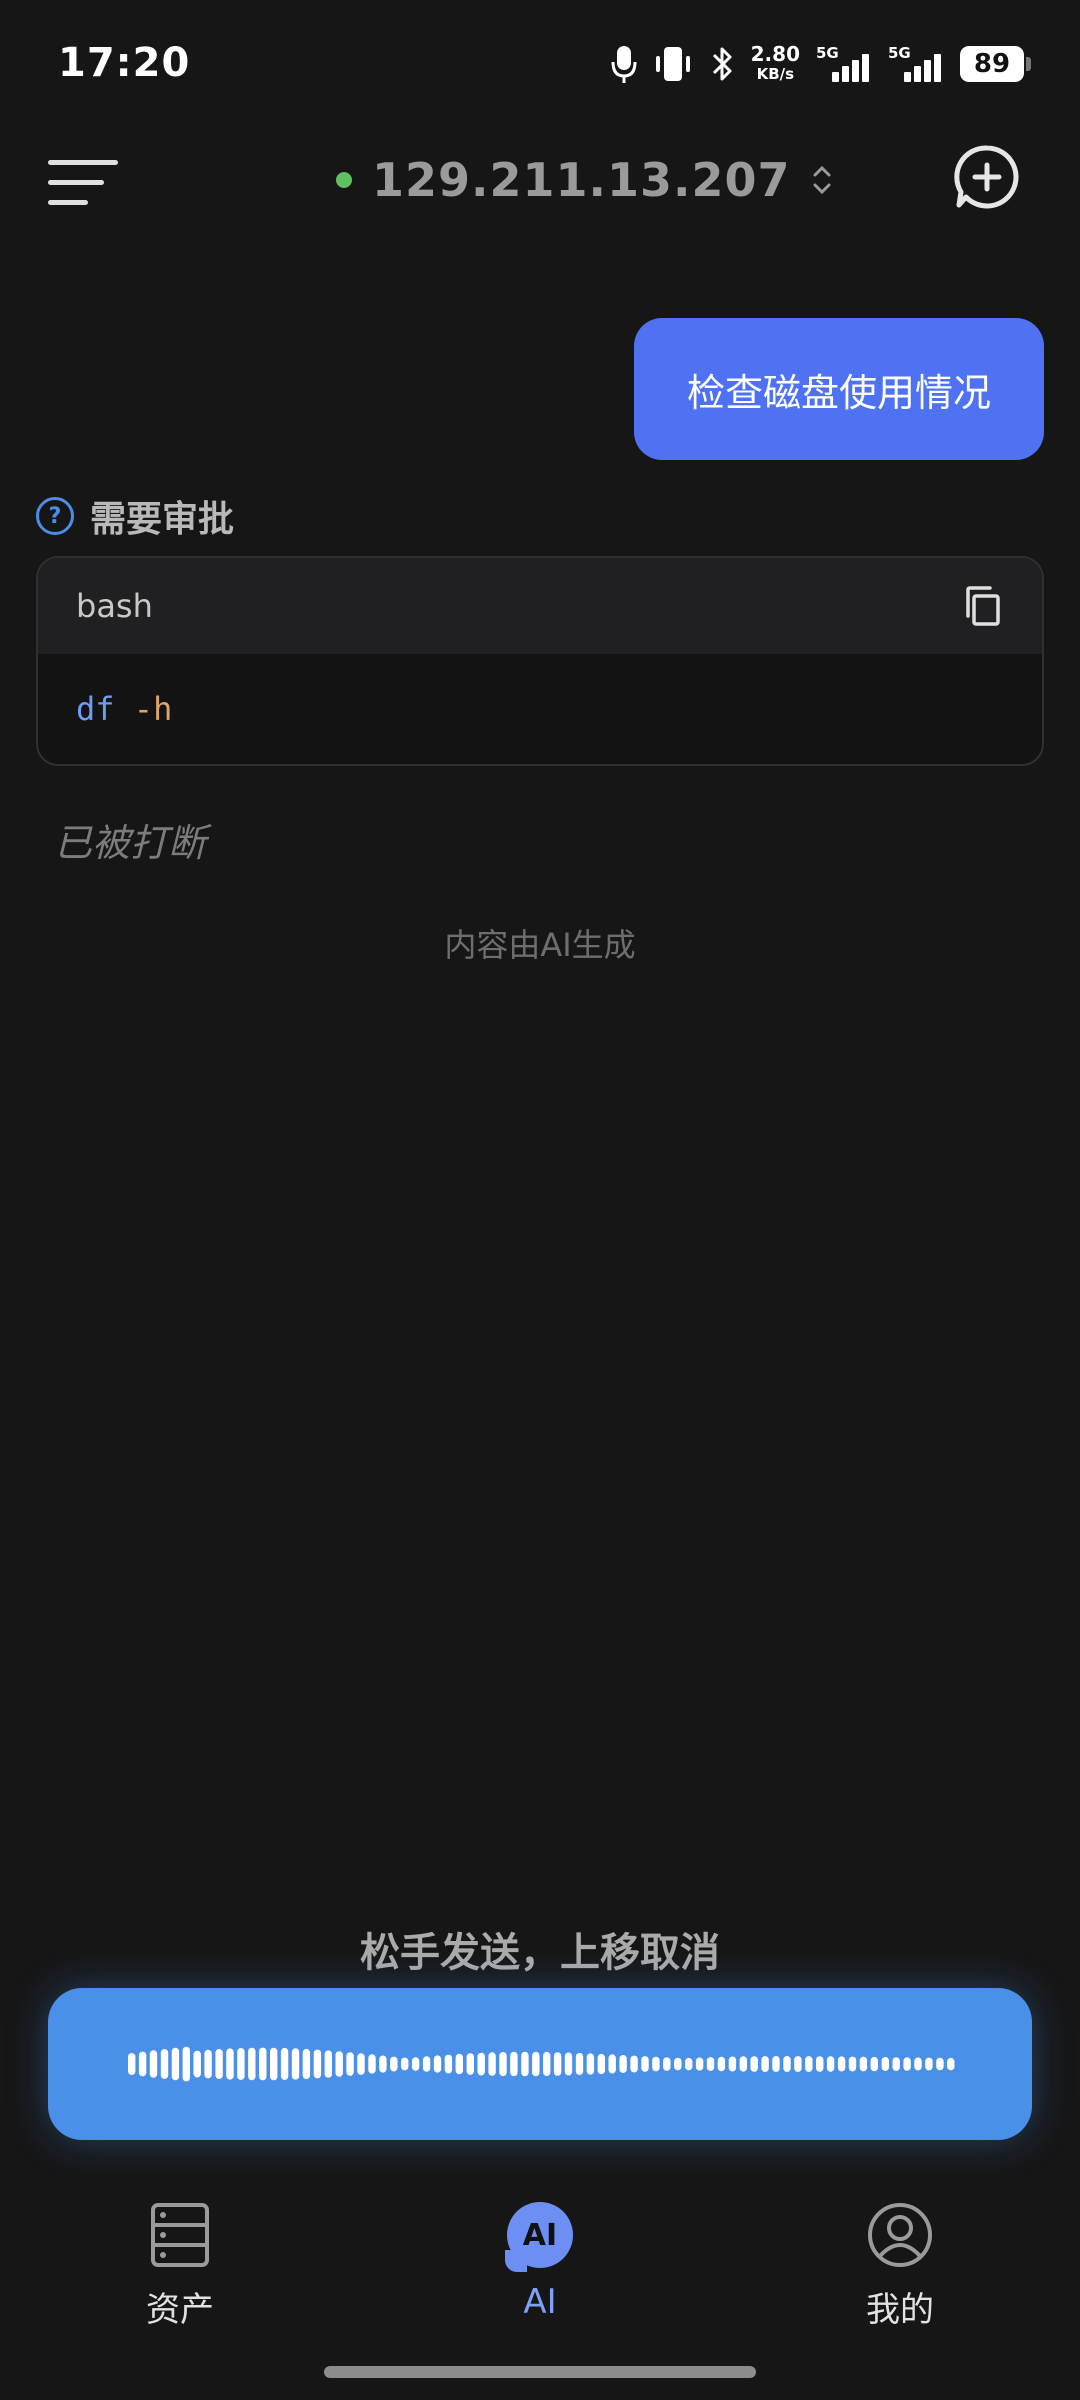 The height and width of the screenshot is (2400, 1080). I want to click on menu-icon, so click(84, 180).